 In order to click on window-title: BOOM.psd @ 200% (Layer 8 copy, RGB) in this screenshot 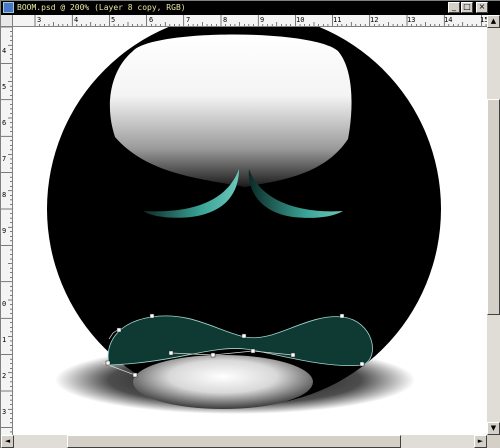, I will do `click(101, 7)`.